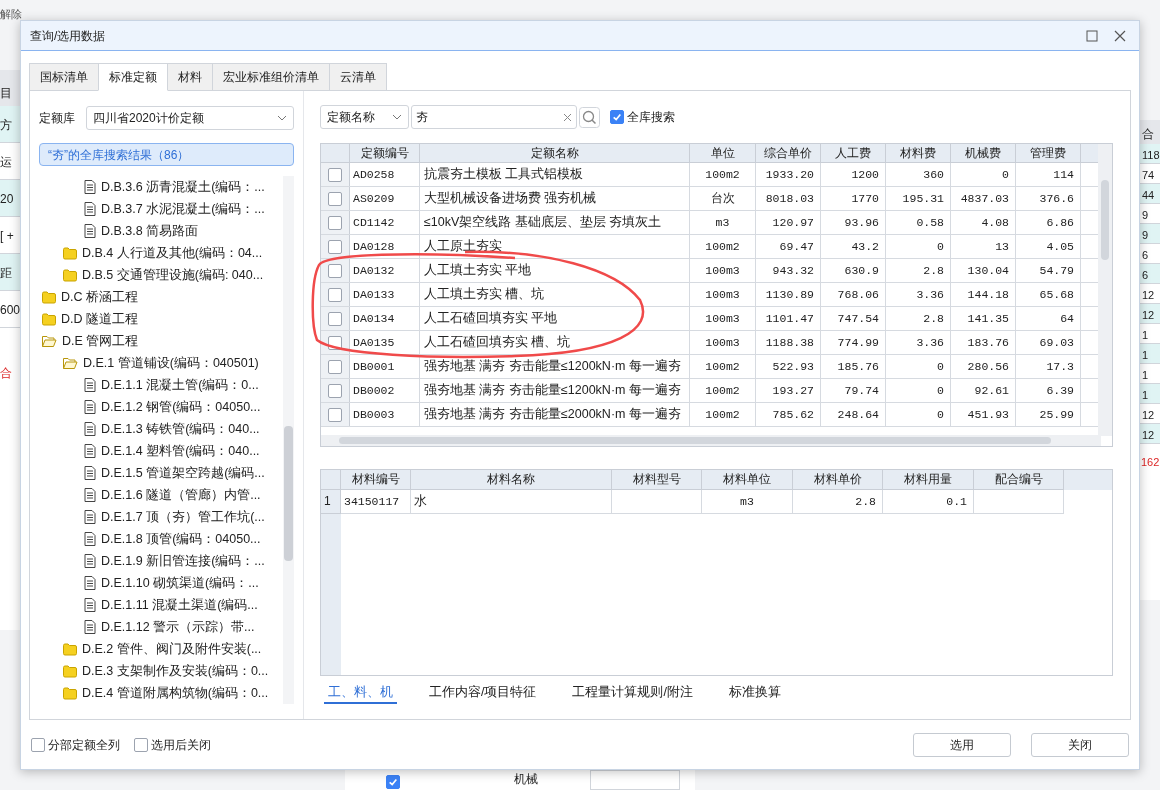 Image resolution: width=1160 pixels, height=790 pixels. I want to click on table-cell: 120.97, so click(788, 222).